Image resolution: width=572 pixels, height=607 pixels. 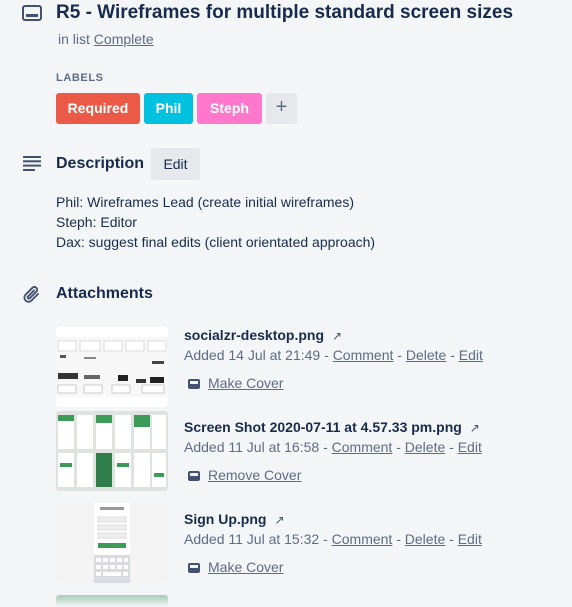 I want to click on in-list-text: in list Complete, so click(x=106, y=39).